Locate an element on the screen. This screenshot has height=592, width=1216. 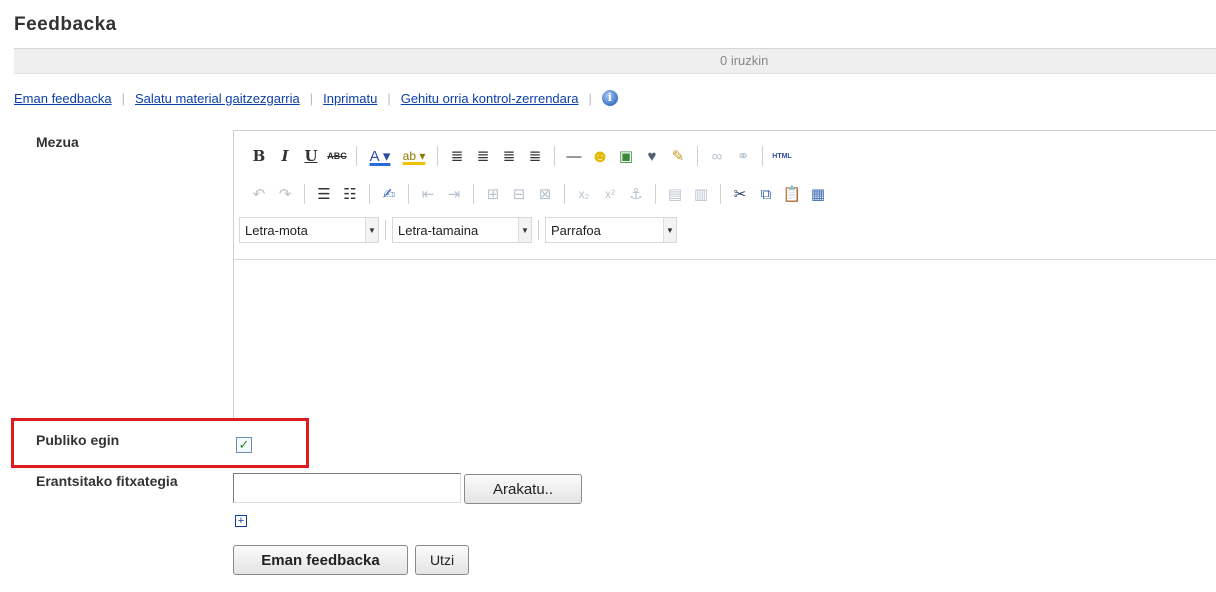
message-label: Mezua is located at coordinates (57, 142).